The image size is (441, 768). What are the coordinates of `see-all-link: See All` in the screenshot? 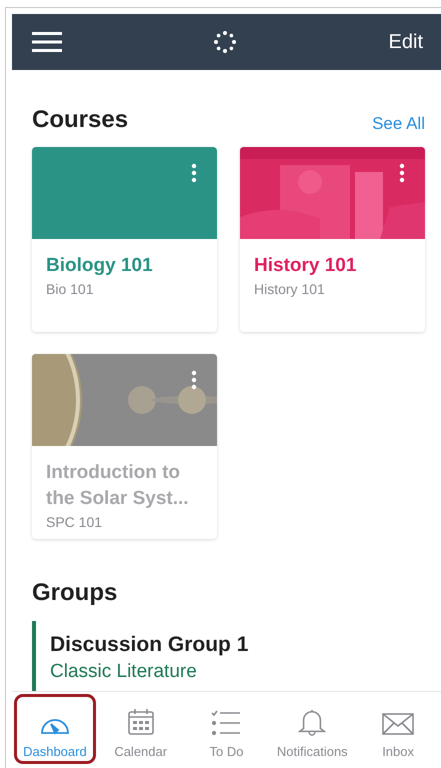 It's located at (398, 124).